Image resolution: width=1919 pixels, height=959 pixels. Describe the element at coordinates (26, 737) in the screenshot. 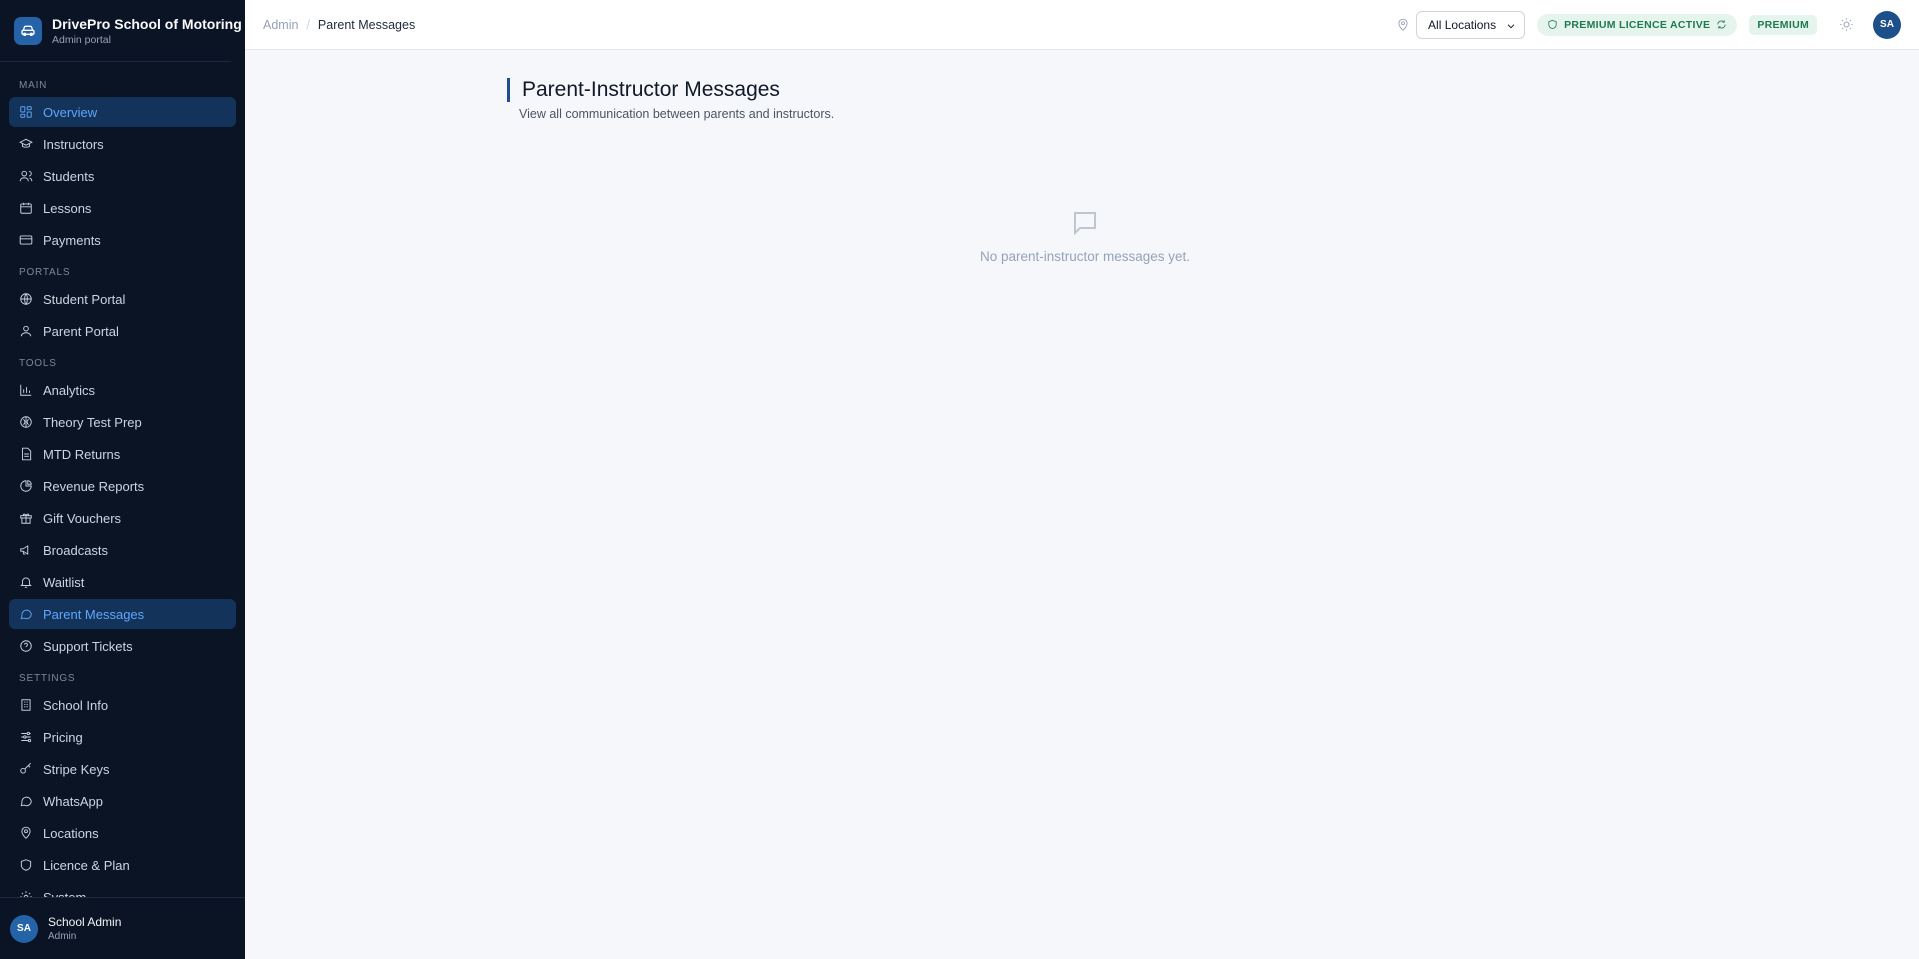

I see `sliders-icon` at that location.